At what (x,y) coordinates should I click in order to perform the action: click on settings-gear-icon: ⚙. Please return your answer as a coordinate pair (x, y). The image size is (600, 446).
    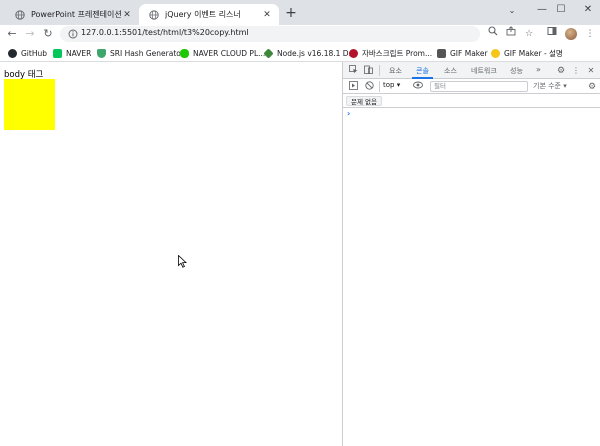
    Looking at the image, I should click on (561, 71).